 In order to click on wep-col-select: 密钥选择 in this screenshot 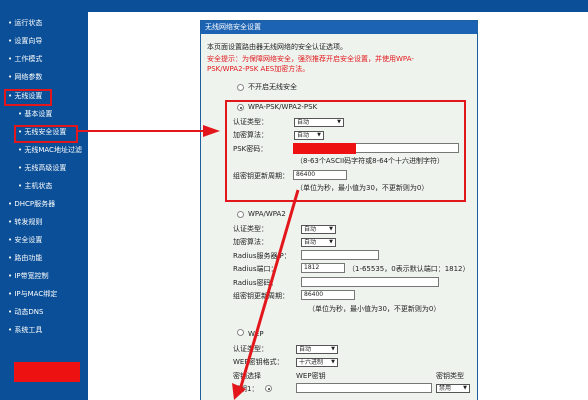, I will do `click(247, 376)`.